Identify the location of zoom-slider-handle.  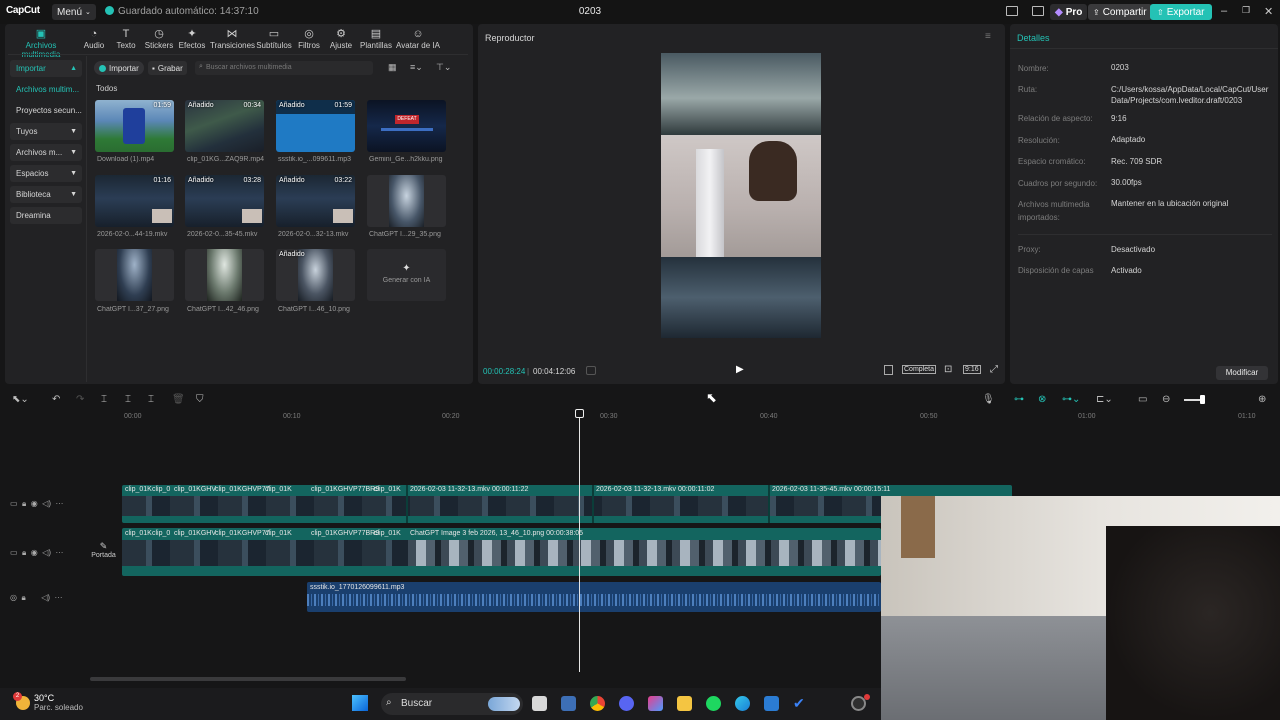
(1202, 399).